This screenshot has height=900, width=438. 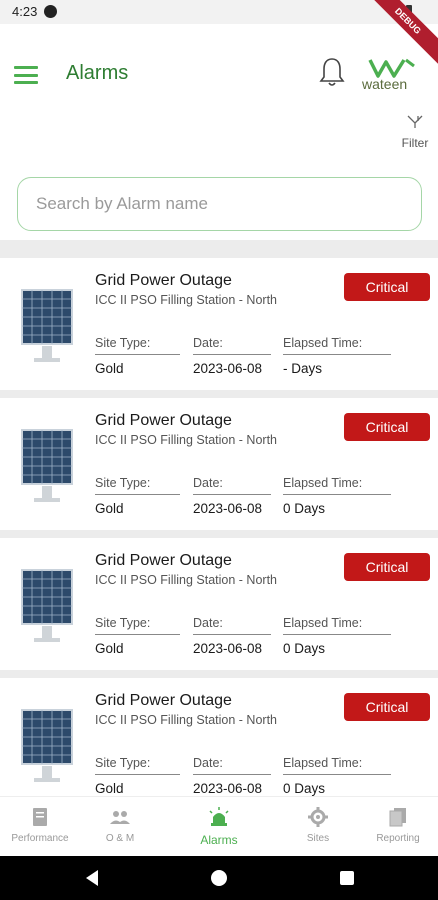 I want to click on bottom-nav: Performance O & M Alarms Sites Reporting, so click(x=219, y=826).